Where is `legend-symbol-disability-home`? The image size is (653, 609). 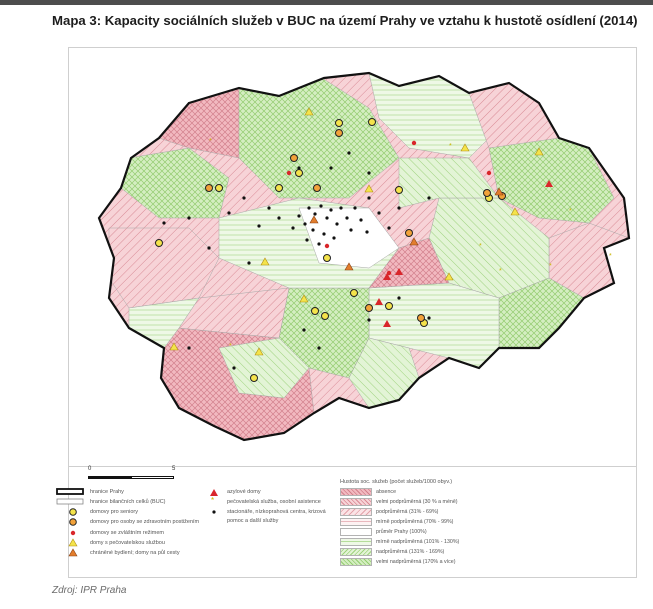 legend-symbol-disability-home is located at coordinates (73, 522).